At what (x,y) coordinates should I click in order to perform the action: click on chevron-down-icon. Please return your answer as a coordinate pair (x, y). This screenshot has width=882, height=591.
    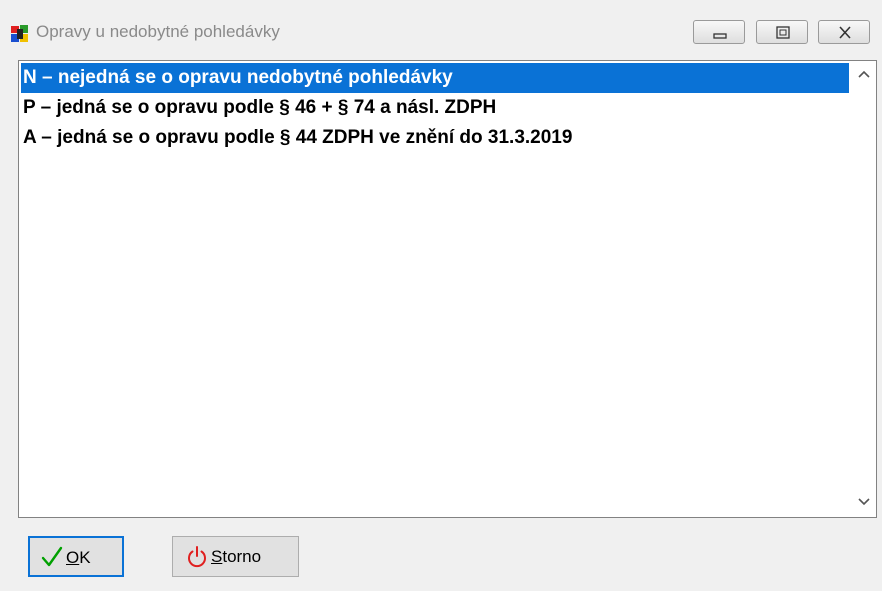
    Looking at the image, I should click on (864, 502).